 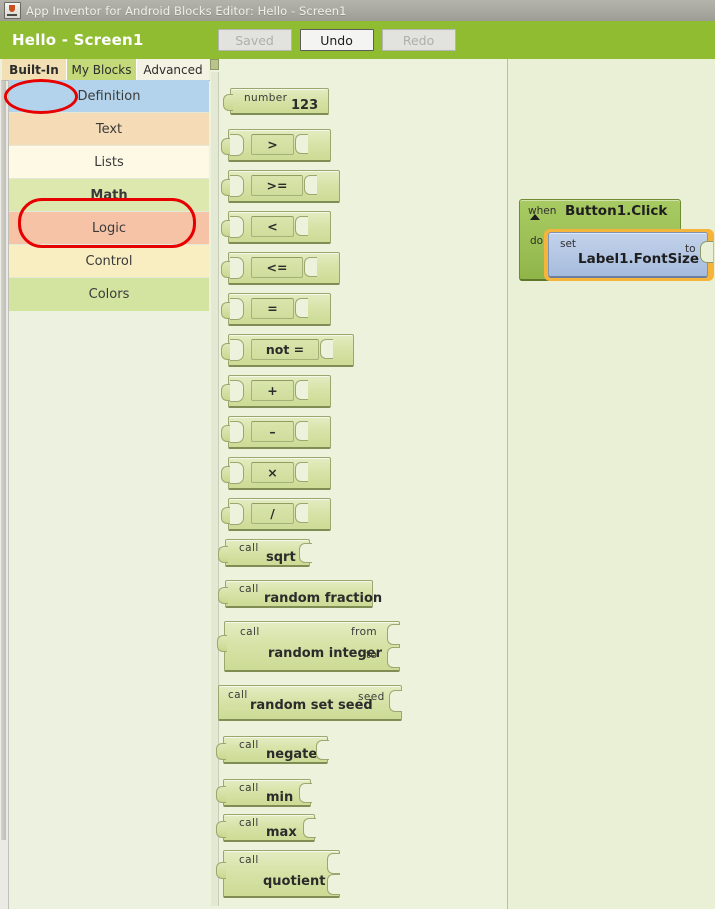 What do you see at coordinates (706, 252) in the screenshot?
I see `setter-value-socket` at bounding box center [706, 252].